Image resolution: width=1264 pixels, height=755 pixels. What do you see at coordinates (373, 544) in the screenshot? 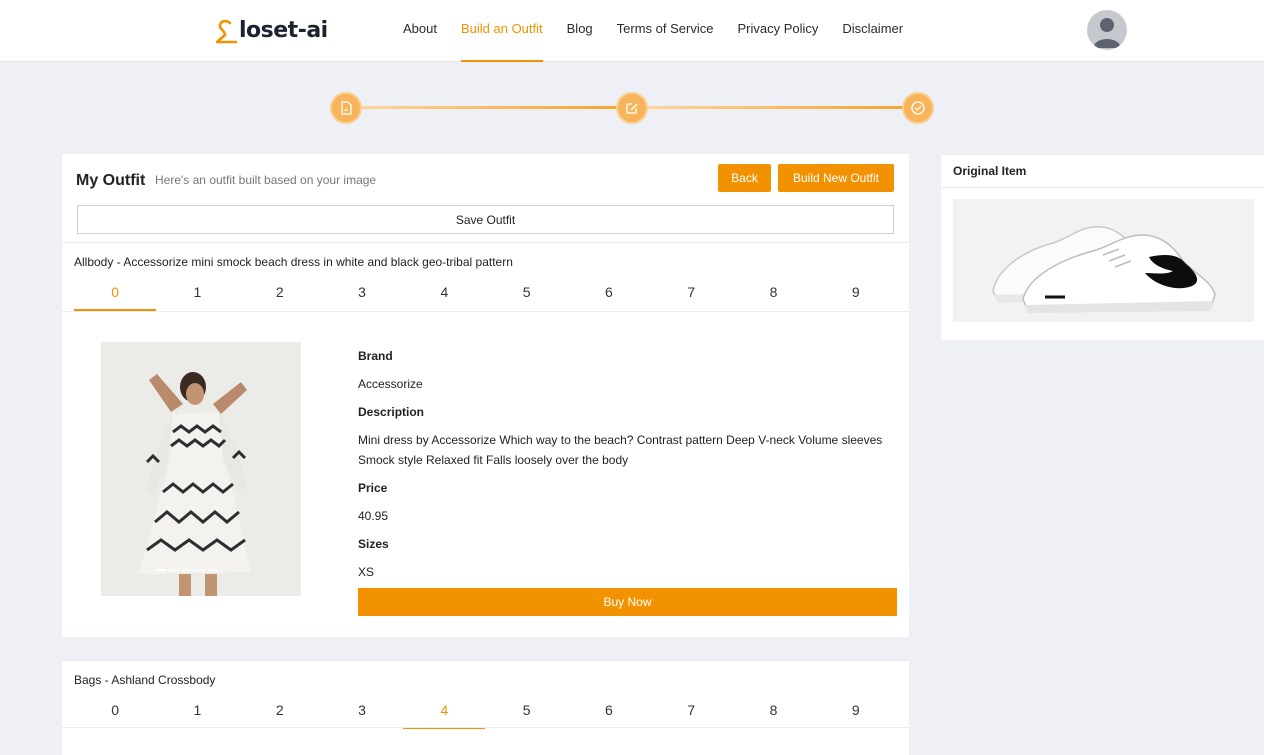
I see `sizes-label: Sizes` at bounding box center [373, 544].